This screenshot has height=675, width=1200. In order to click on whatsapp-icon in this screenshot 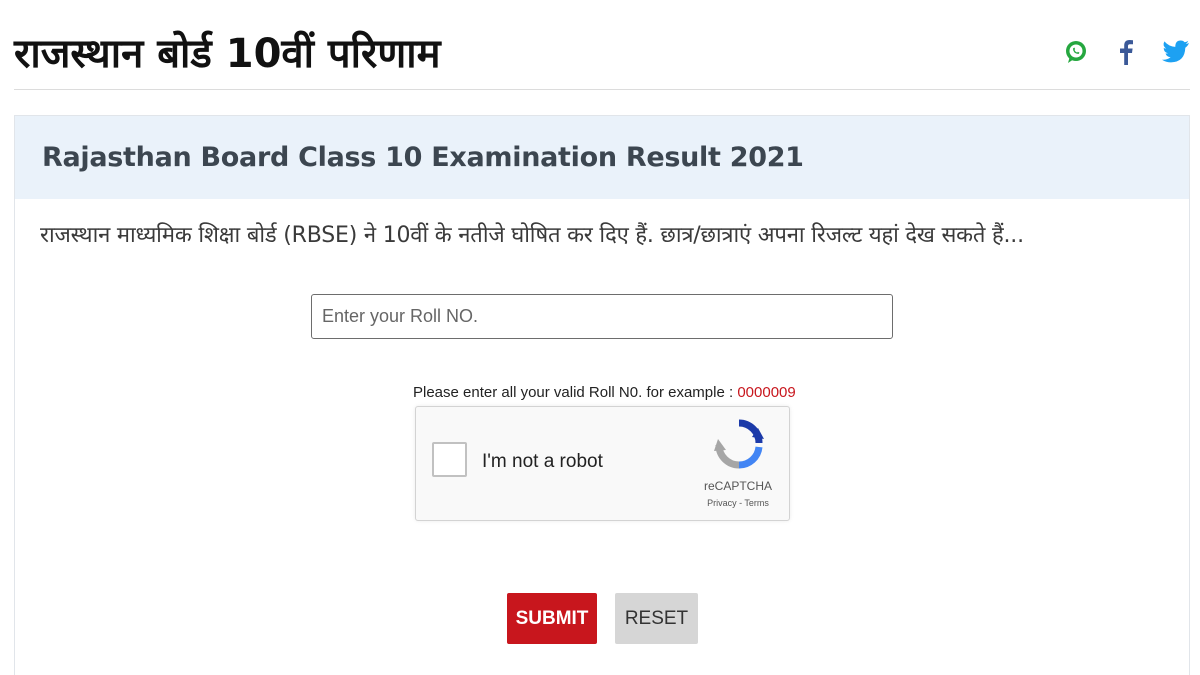, I will do `click(1076, 52)`.